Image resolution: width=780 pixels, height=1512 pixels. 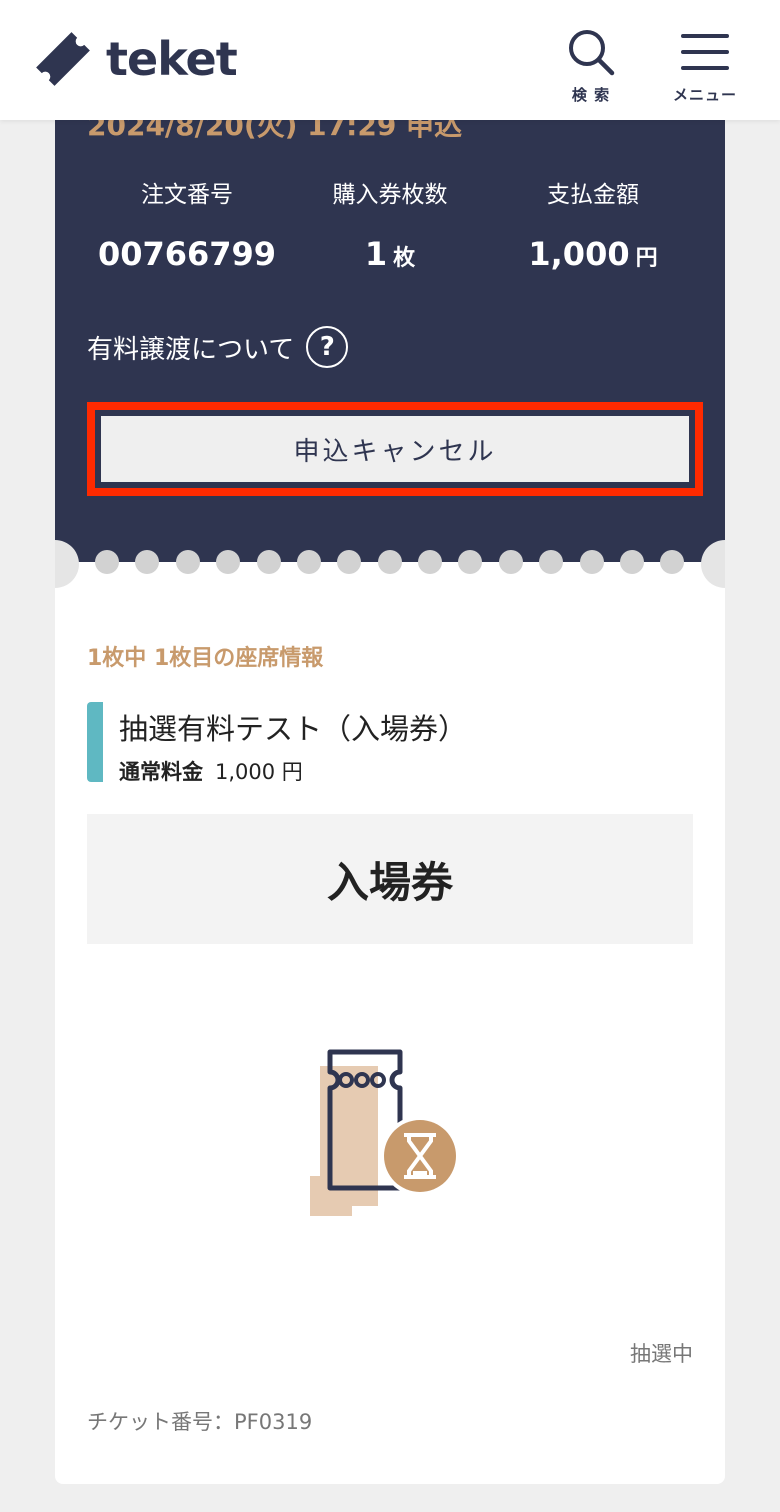 I want to click on ticket-type-name: 抽選有料テスト（入場券）, so click(x=293, y=729).